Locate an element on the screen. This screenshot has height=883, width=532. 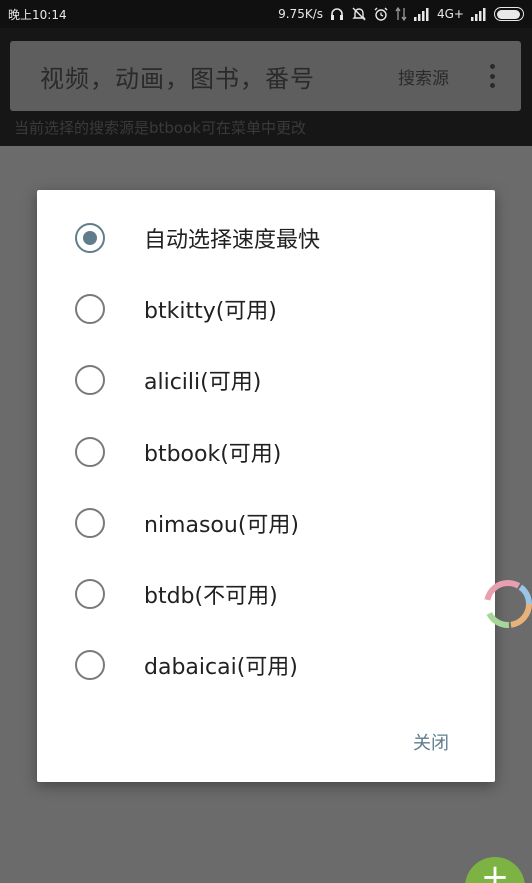
status-net-speed: 9.75K/s is located at coordinates (300, 14).